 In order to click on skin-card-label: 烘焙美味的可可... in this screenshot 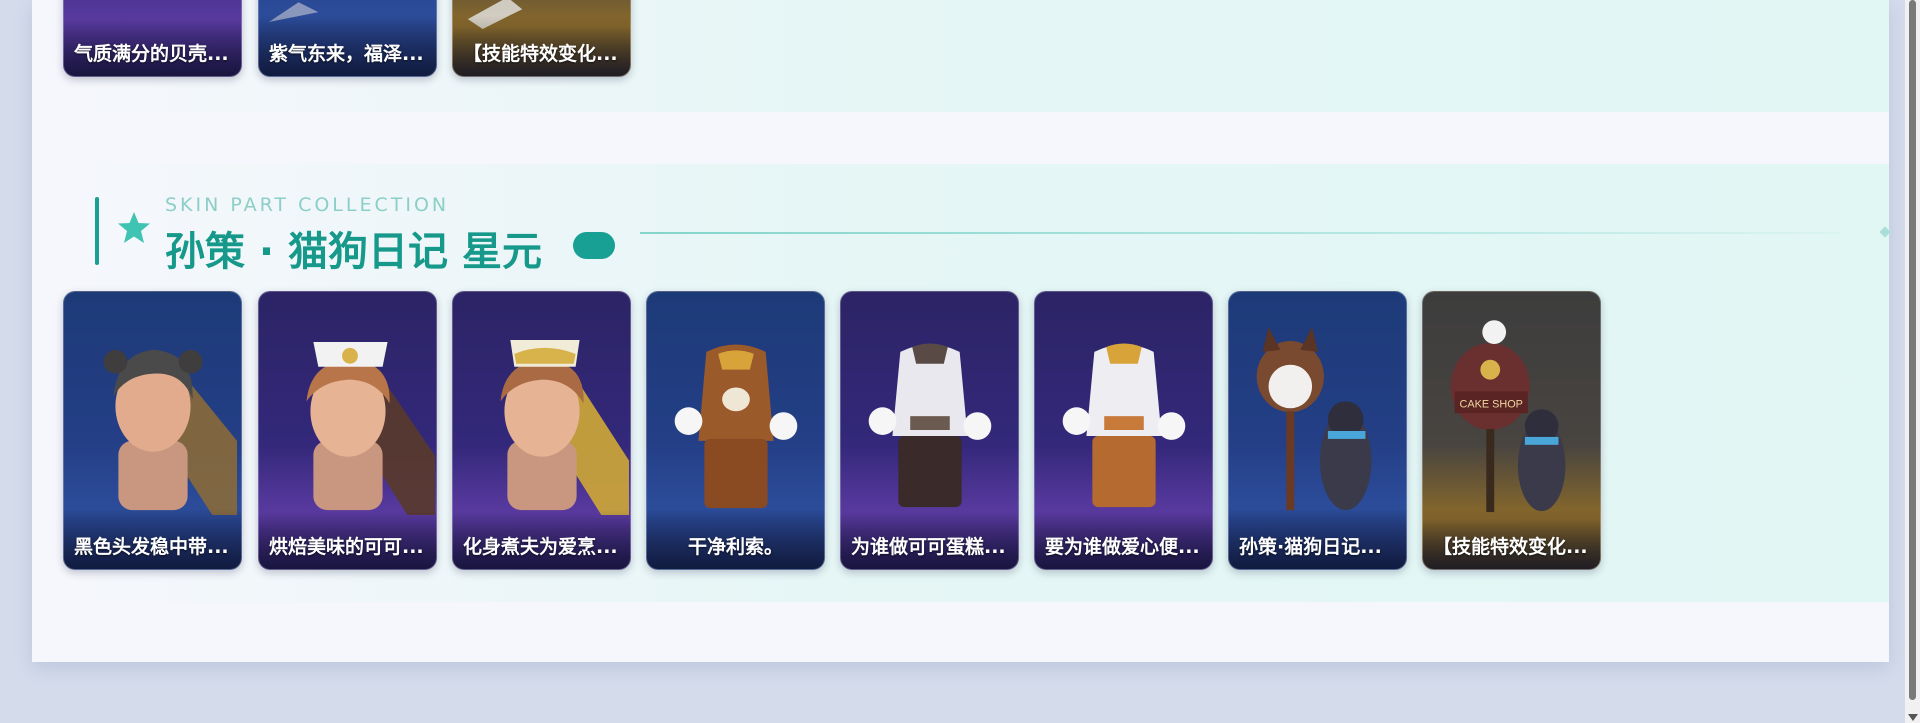, I will do `click(346, 547)`.